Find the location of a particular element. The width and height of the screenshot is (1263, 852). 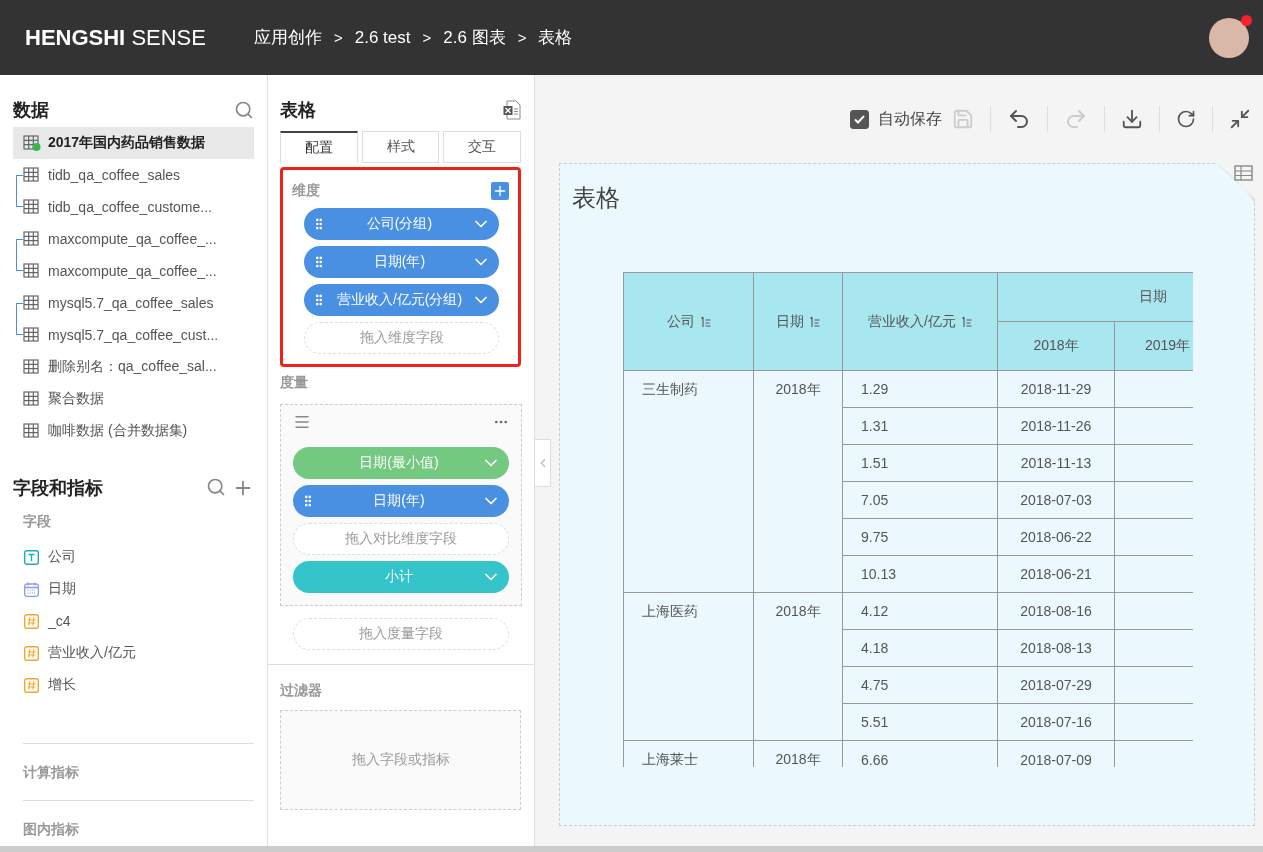

tab: 样式 is located at coordinates (400, 147).